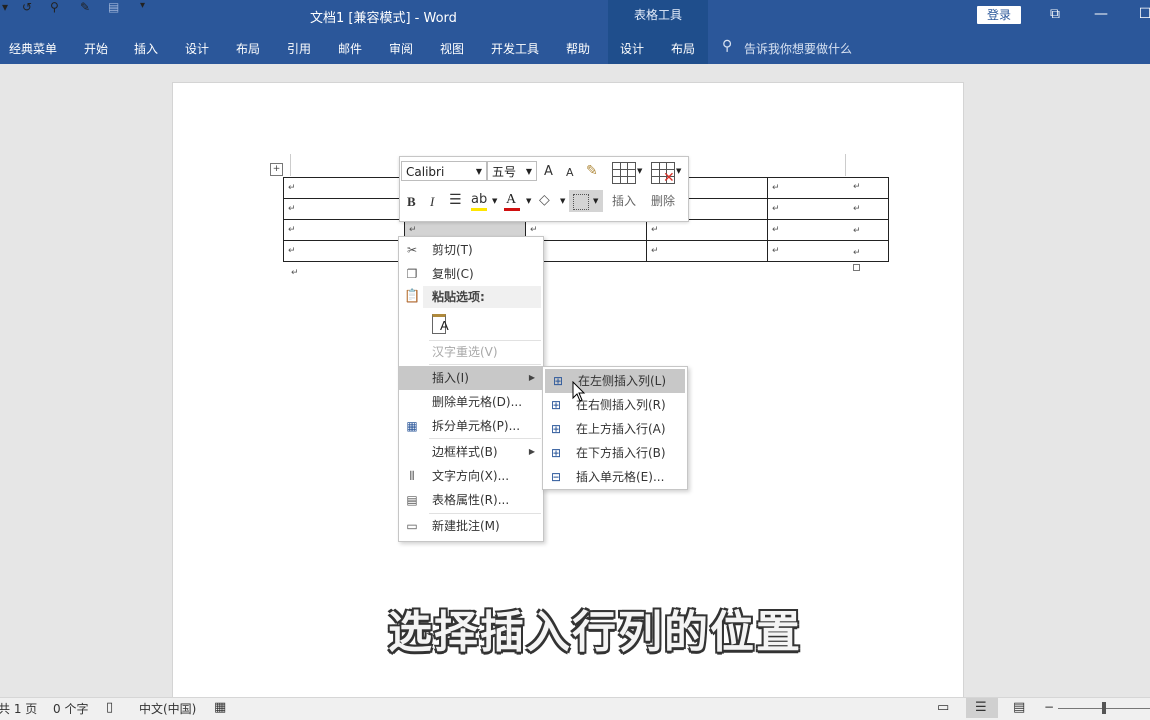 This screenshot has width=1150, height=720. What do you see at coordinates (570, 172) in the screenshot?
I see `shrink-font-icon: A` at bounding box center [570, 172].